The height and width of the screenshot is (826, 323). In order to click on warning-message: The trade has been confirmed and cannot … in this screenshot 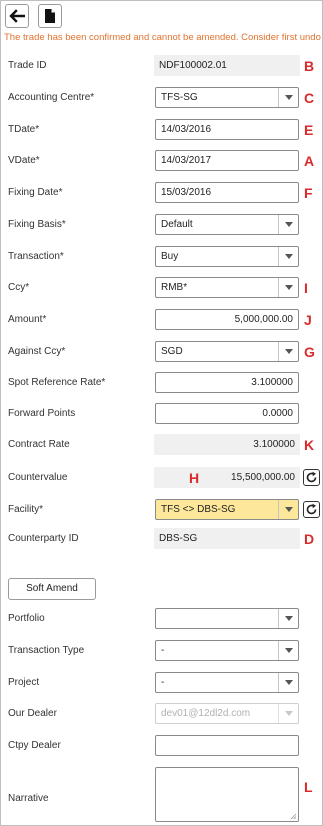, I will do `click(162, 37)`.